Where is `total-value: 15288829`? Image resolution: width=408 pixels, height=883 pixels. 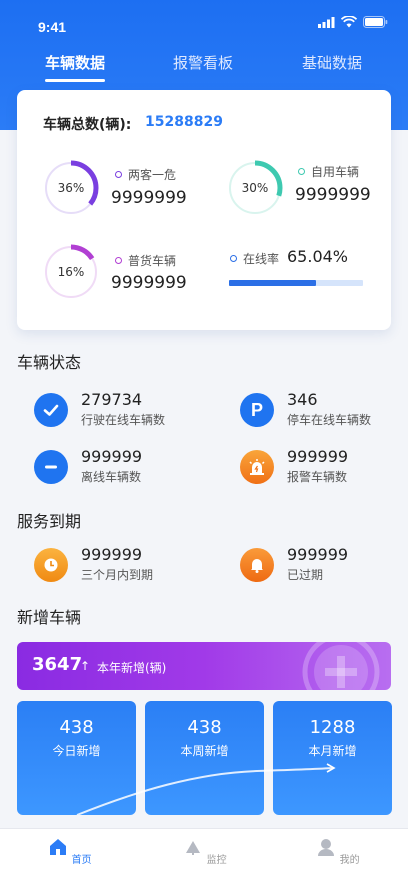
total-value: 15288829 is located at coordinates (184, 122).